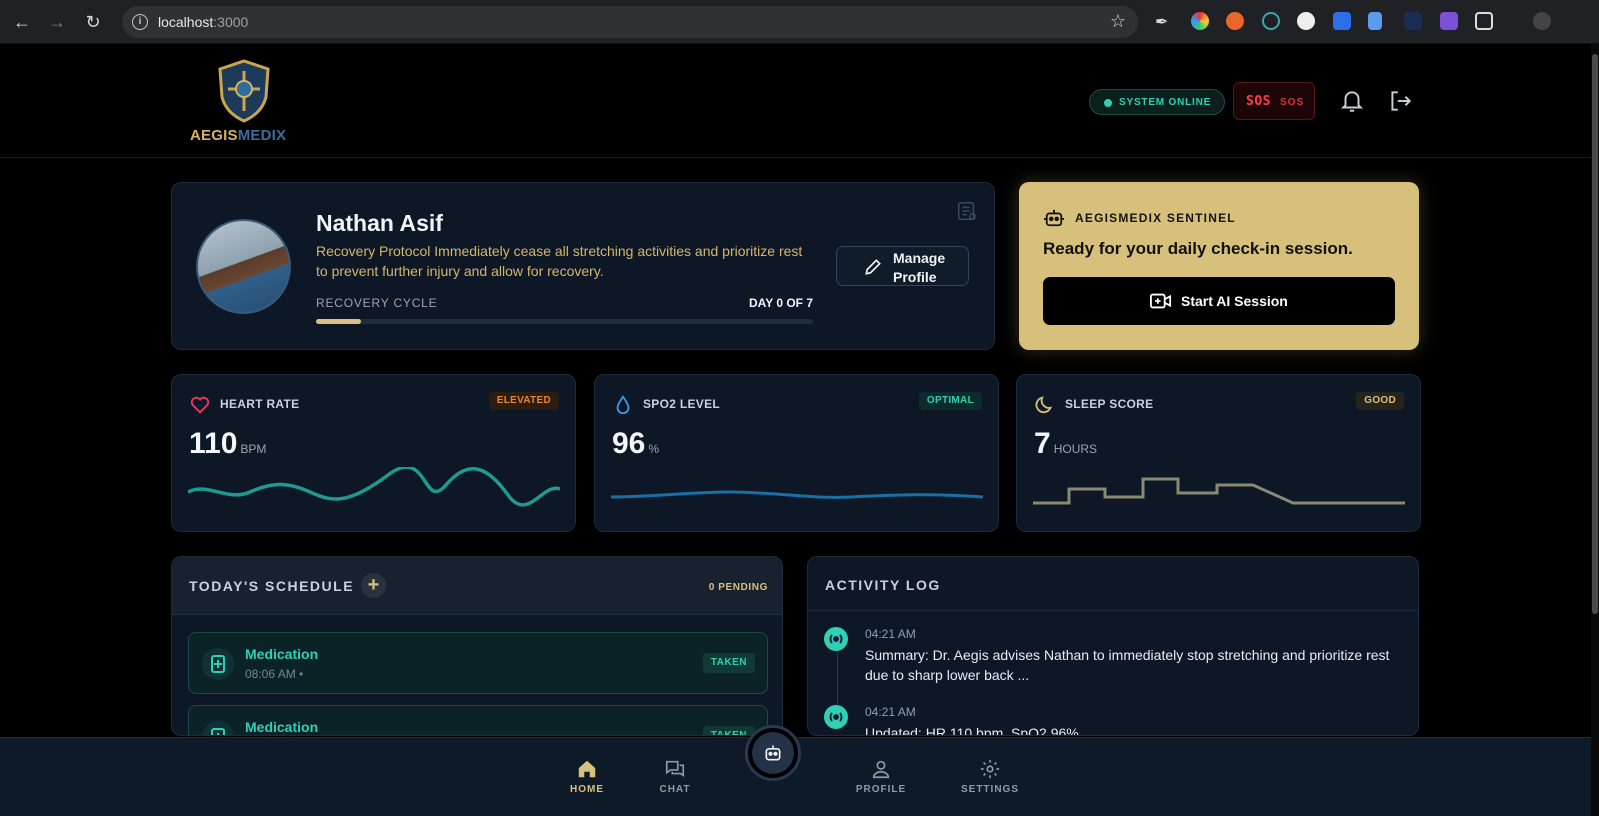 This screenshot has width=1599, height=816. I want to click on logout-icon, so click(1400, 101).